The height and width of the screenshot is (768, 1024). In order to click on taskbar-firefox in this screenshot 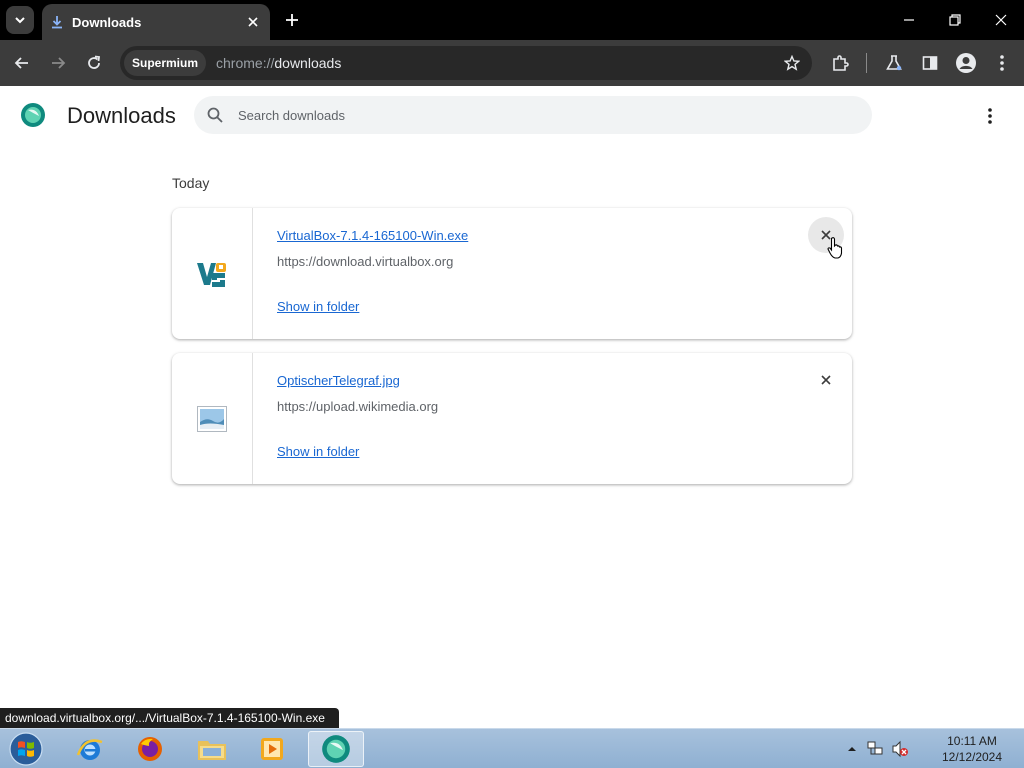, I will do `click(150, 749)`.